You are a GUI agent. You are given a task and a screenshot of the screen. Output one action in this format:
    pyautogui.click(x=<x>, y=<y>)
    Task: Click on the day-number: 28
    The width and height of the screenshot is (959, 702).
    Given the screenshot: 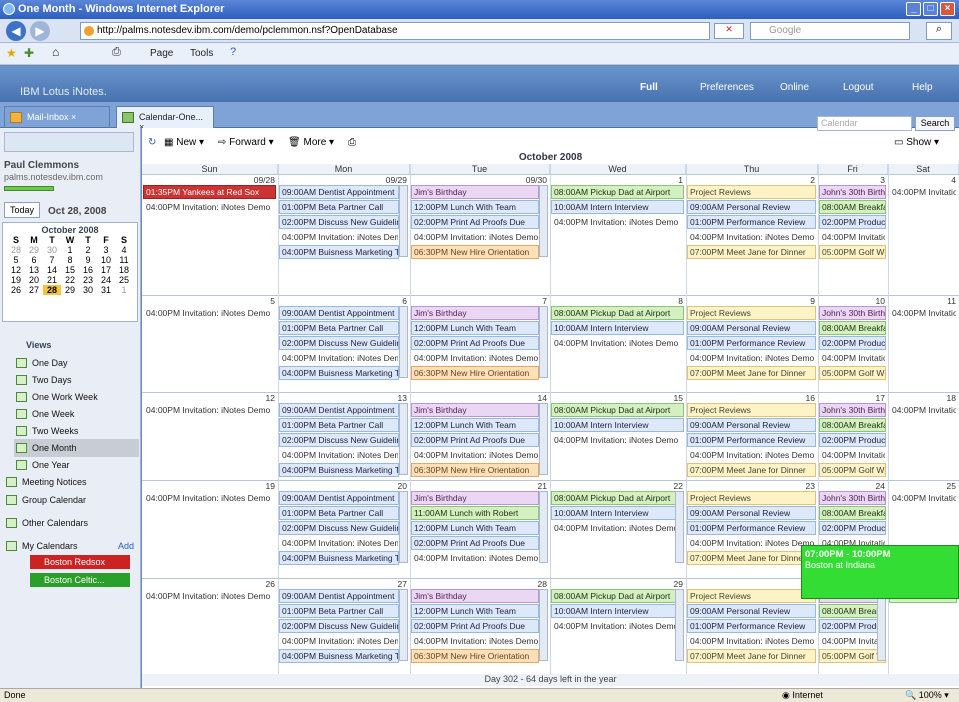 What is the action you would take?
    pyautogui.click(x=478, y=584)
    